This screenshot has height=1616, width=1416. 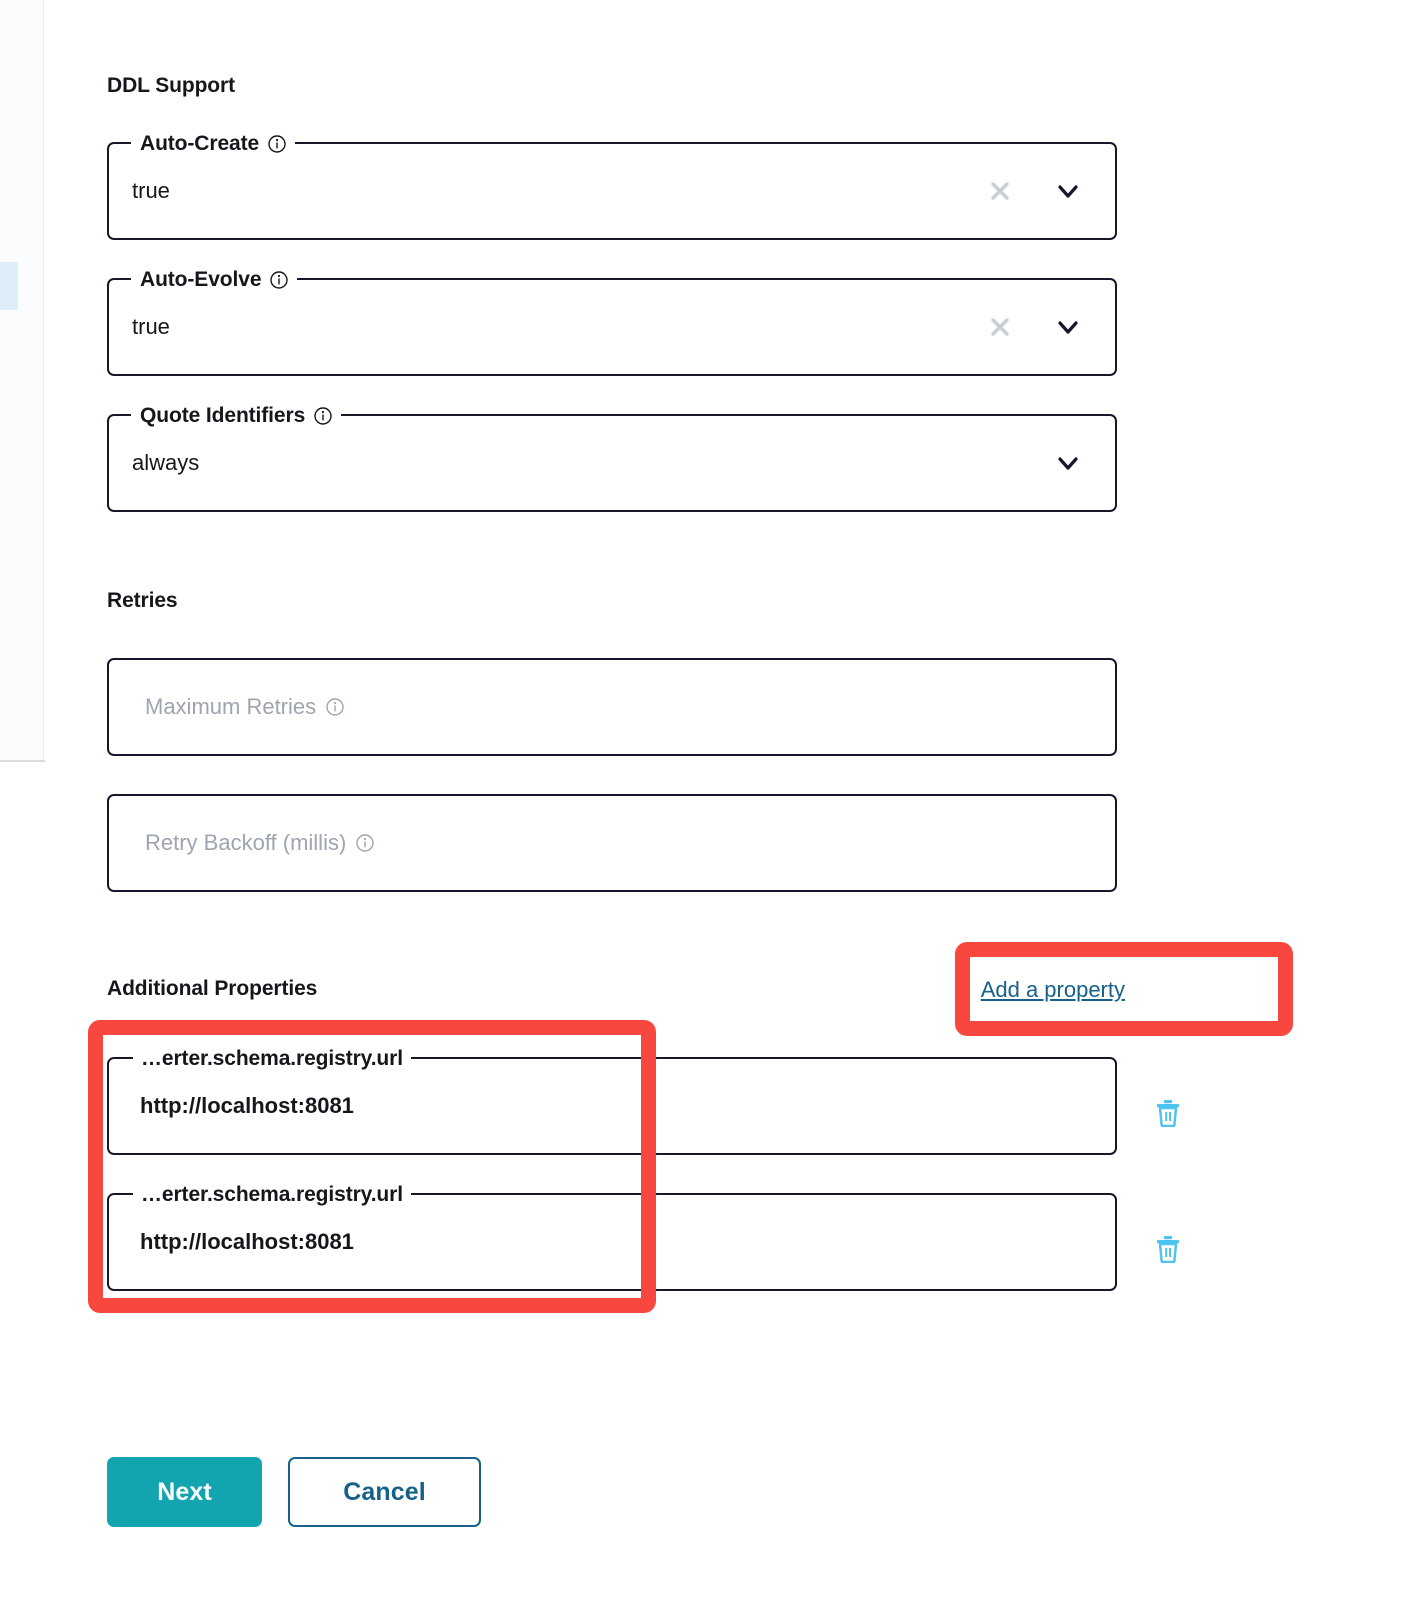 I want to click on form-actions: Next Cancel, so click(x=294, y=1492).